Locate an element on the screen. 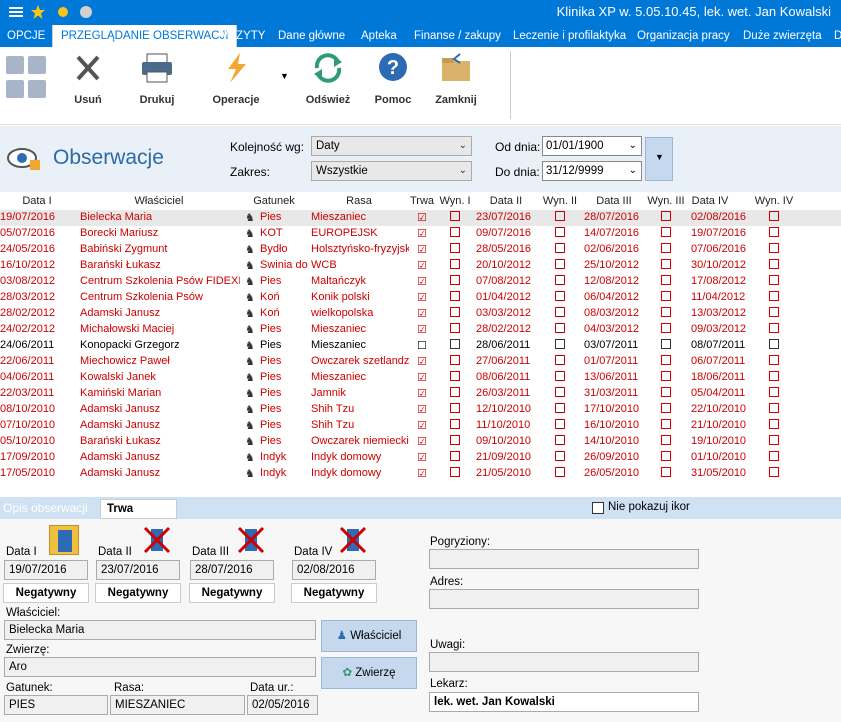  tab-dane-glowne: Dane główne is located at coordinates (311, 36).